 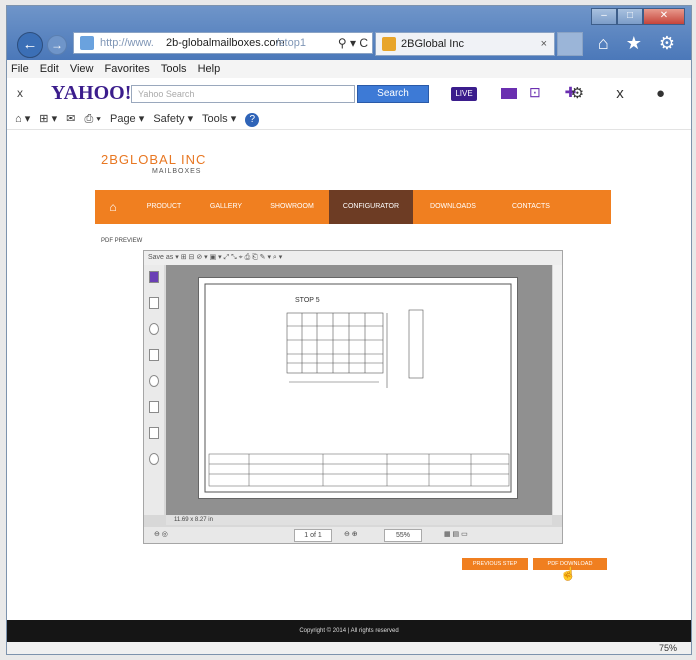 What do you see at coordinates (127, 119) in the screenshot?
I see `page-menu: Page ▾` at bounding box center [127, 119].